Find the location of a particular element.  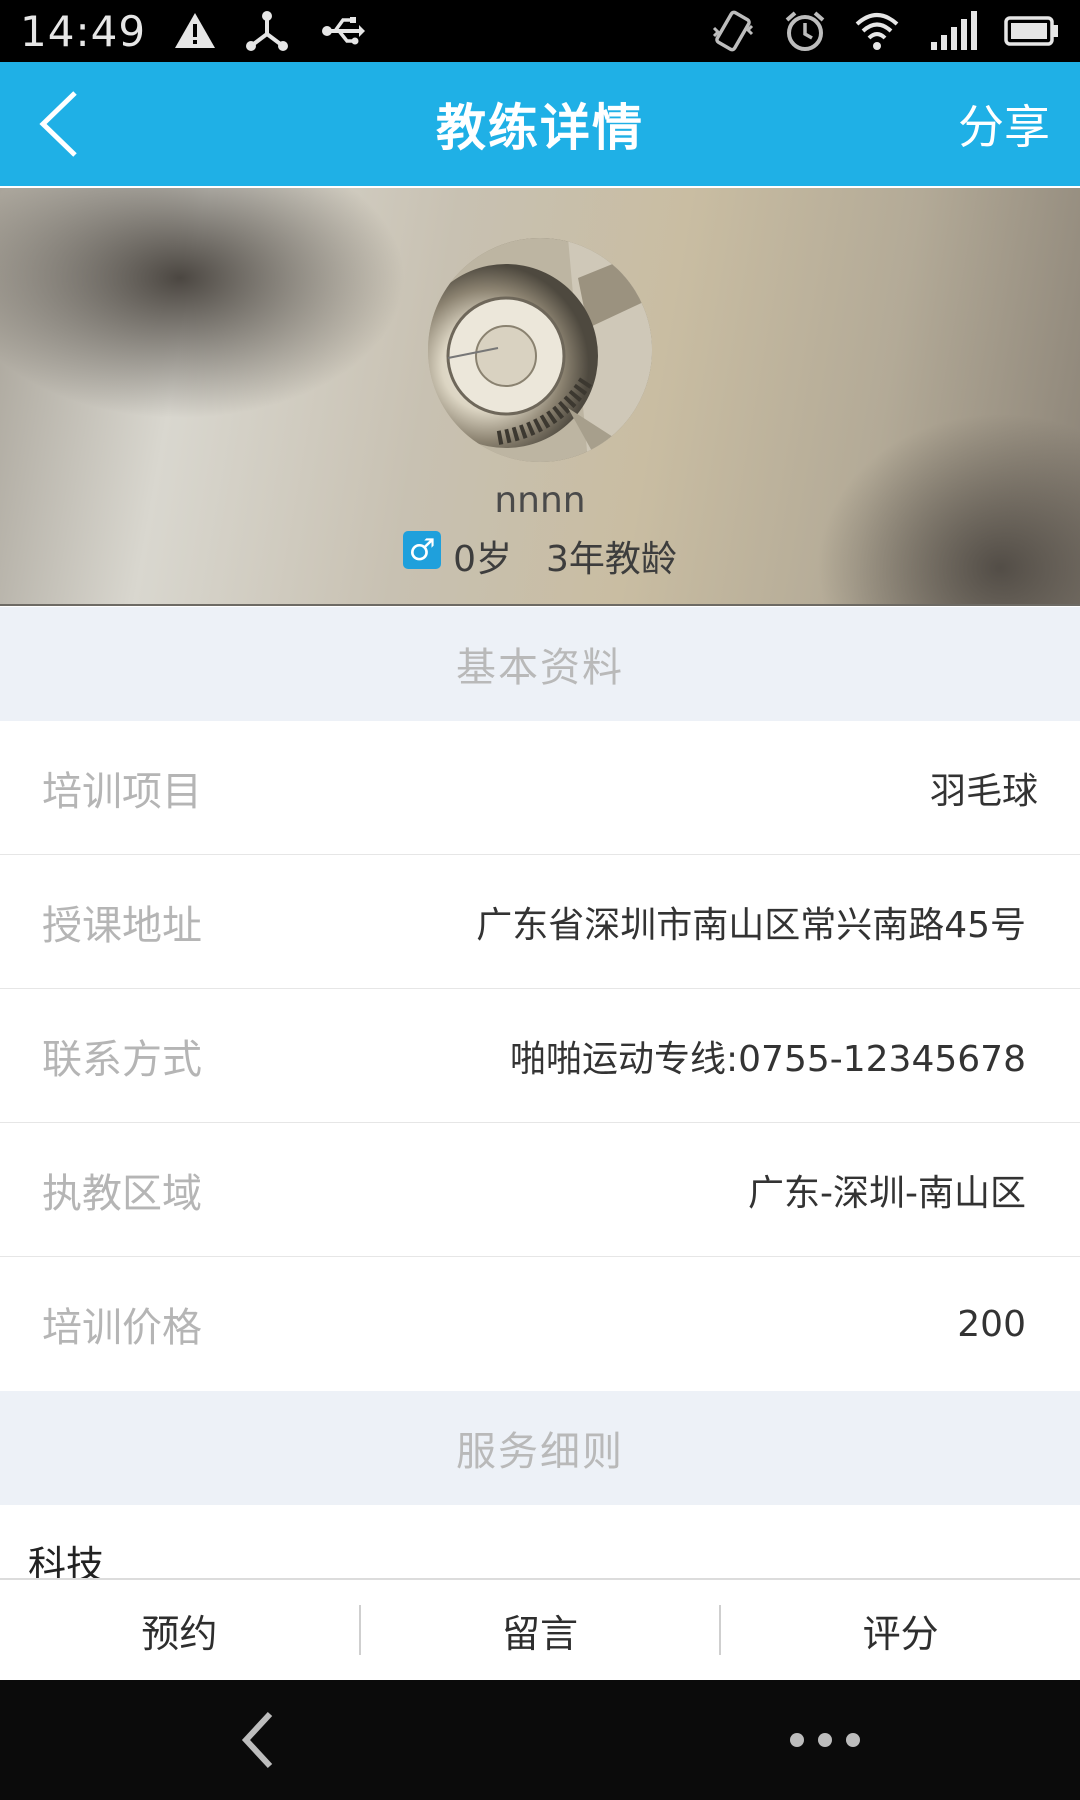

info-row-address: 授课地址 广东省深圳市南山区常兴南路45号 is located at coordinates (540, 922).